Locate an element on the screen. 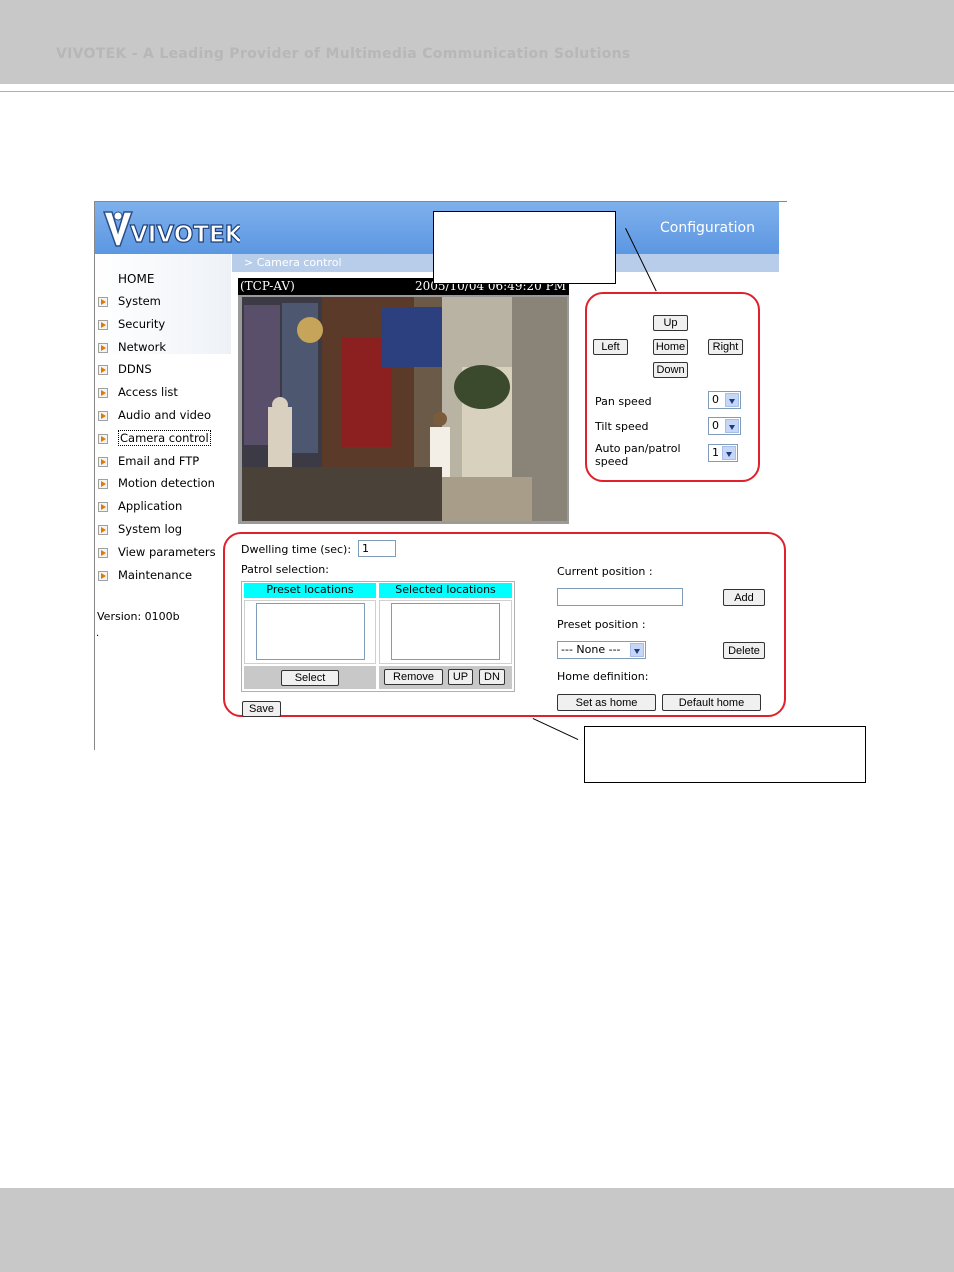 The width and height of the screenshot is (954, 1272). preset-position-select: --- None --- is located at coordinates (601, 650).